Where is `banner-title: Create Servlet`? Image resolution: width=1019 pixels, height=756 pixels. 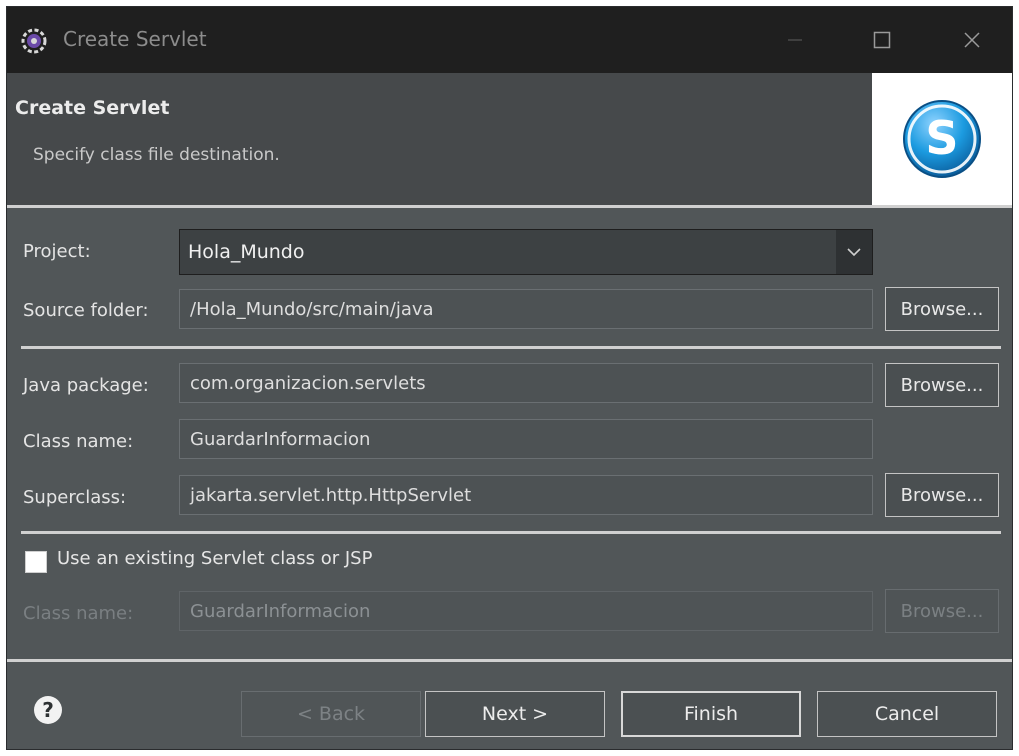
banner-title: Create Servlet is located at coordinates (92, 108).